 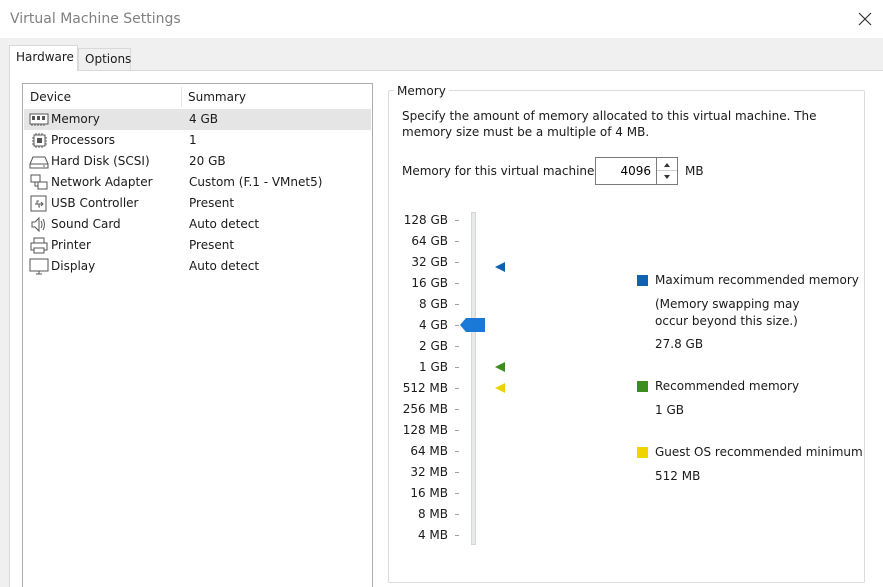 I want to click on device-summary: 4 GB, so click(x=203, y=119).